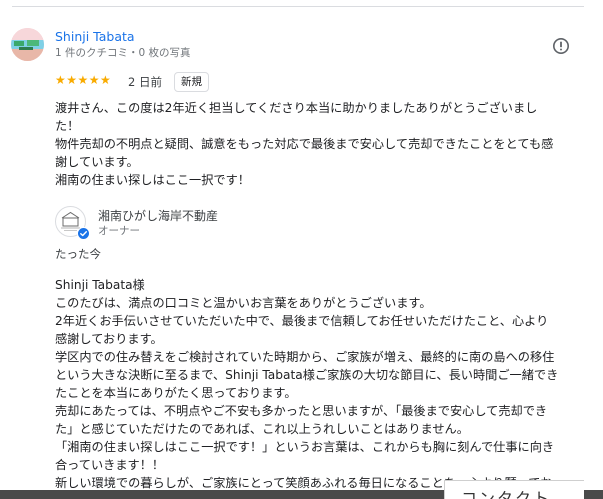 The image size is (603, 499). I want to click on verified-check-icon, so click(83, 233).